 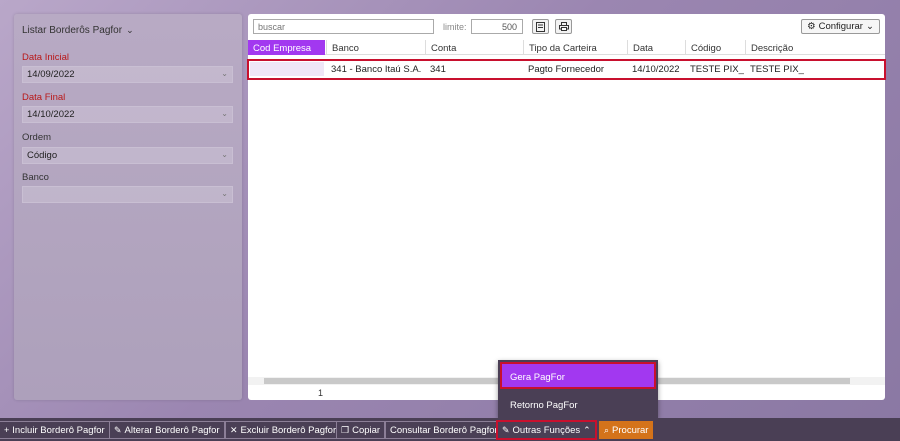 I want to click on cell-tipo-carteira: Pagto Fornecedor, so click(x=566, y=69).